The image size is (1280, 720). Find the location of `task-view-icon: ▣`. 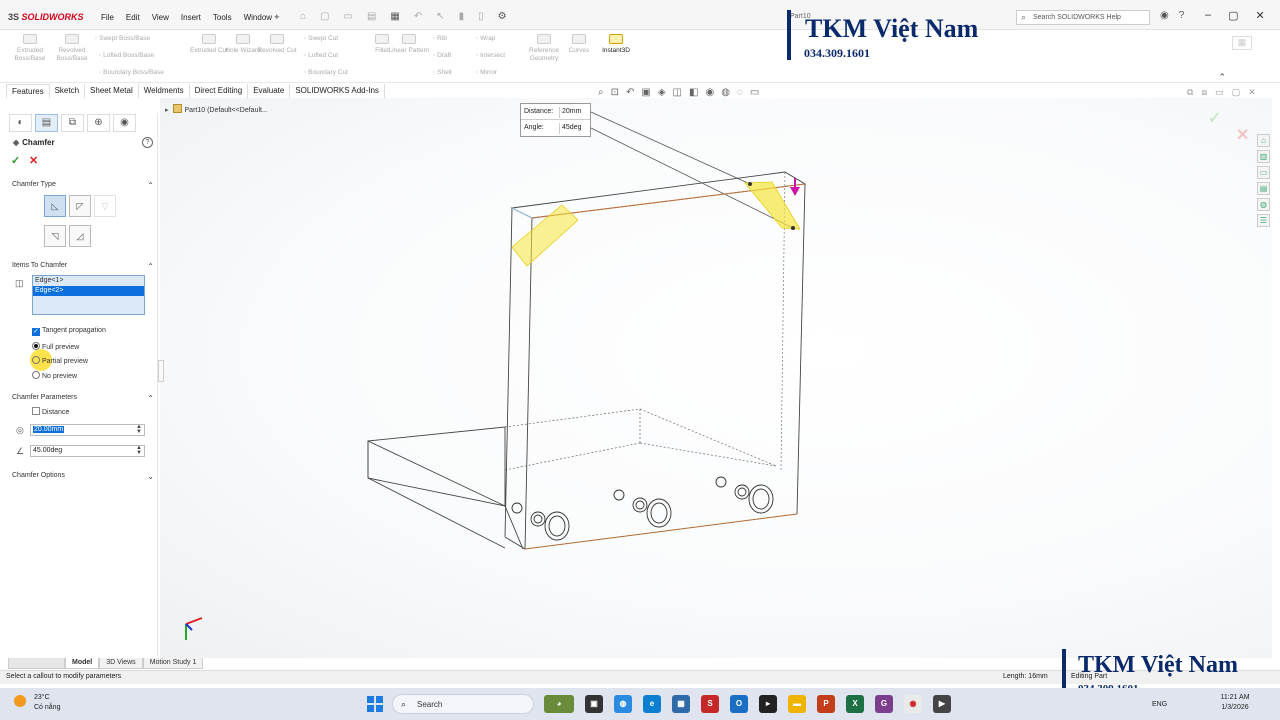

task-view-icon: ▣ is located at coordinates (594, 704).